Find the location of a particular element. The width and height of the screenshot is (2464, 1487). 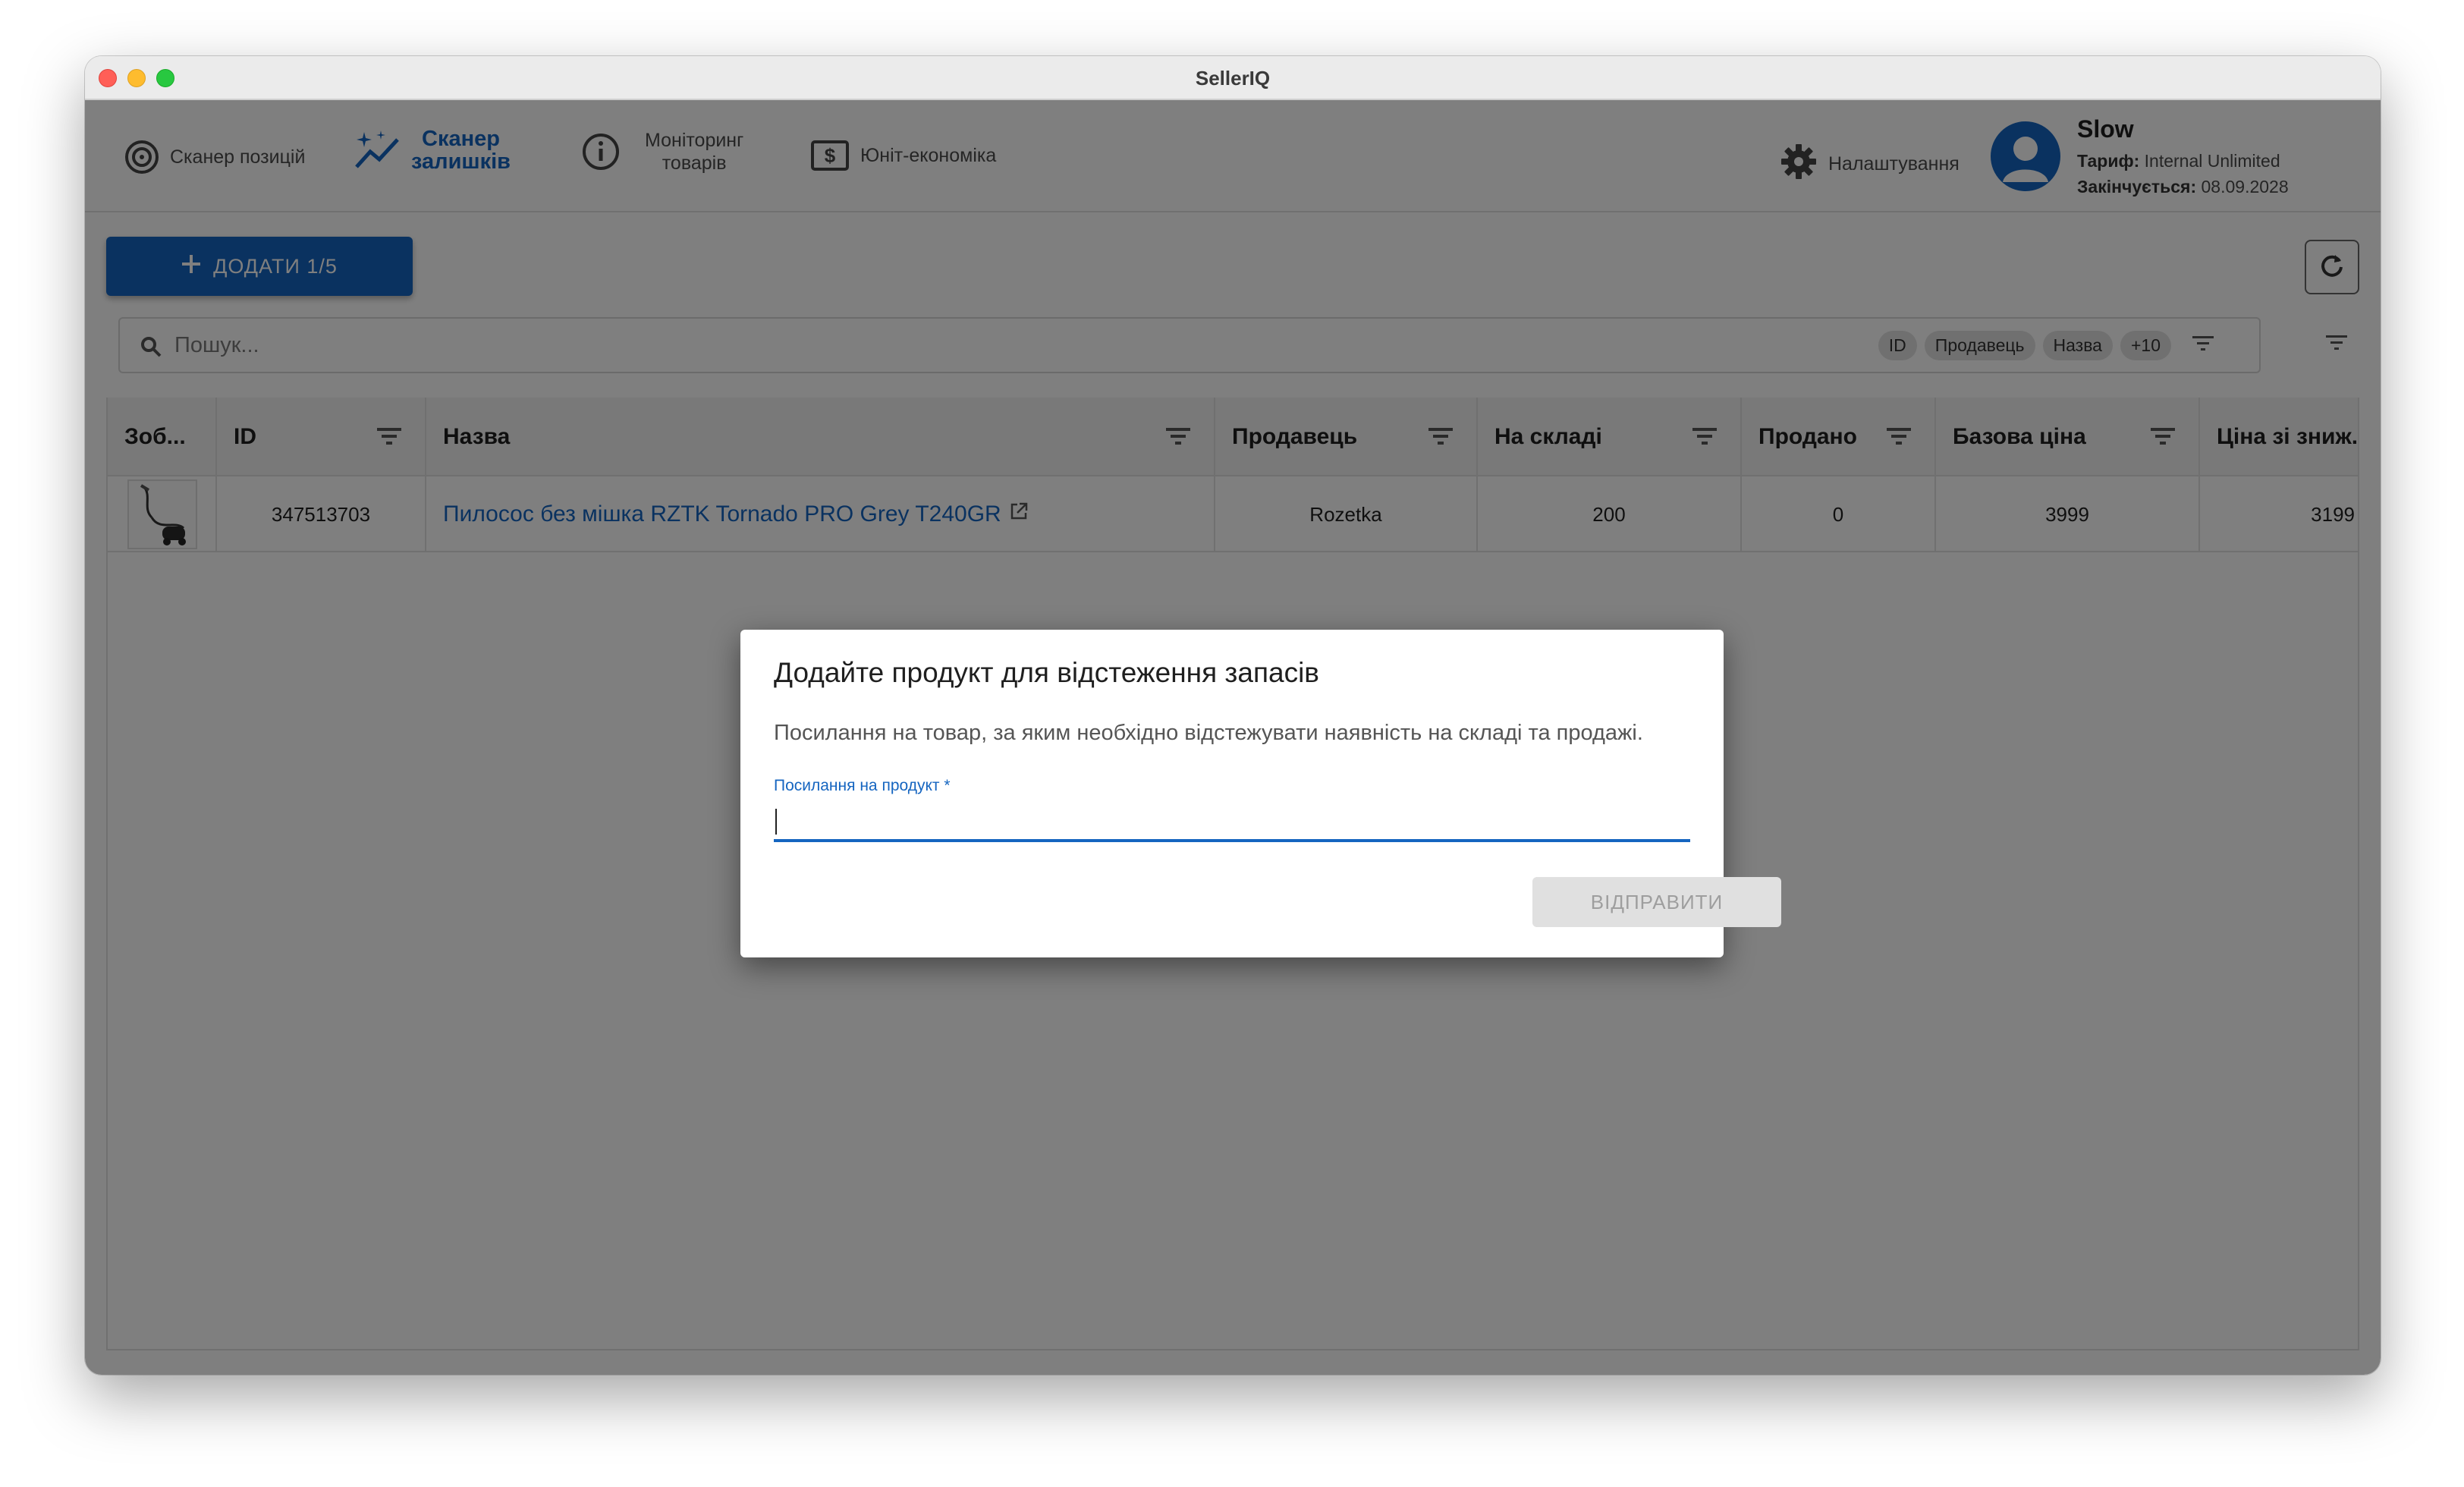

submit-button: ВІДПРАВИТИ is located at coordinates (1656, 902).